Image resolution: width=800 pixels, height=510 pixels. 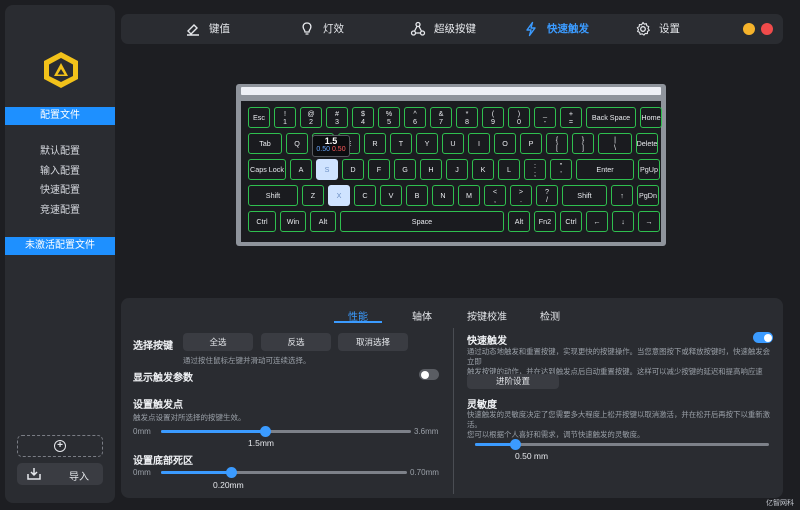 What do you see at coordinates (379, 169) in the screenshot?
I see `key-f: F` at bounding box center [379, 169].